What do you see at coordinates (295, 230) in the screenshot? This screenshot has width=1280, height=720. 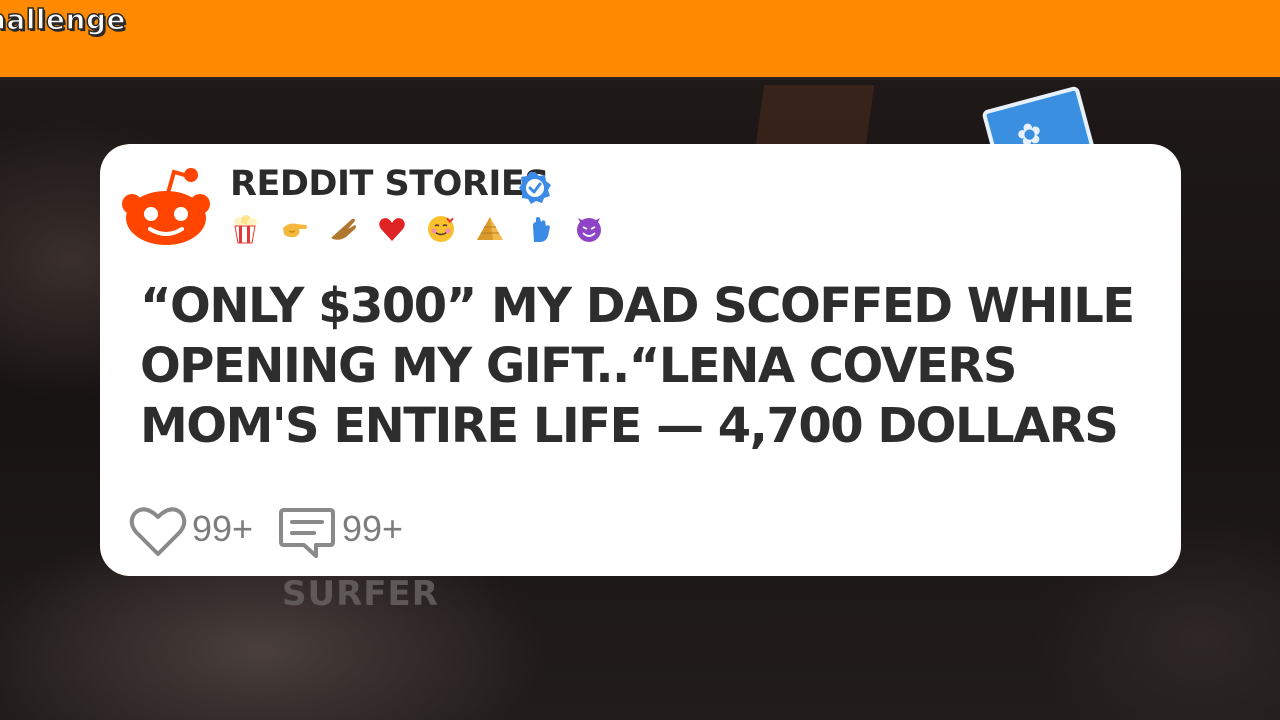 I see `pointing-hand-icon` at bounding box center [295, 230].